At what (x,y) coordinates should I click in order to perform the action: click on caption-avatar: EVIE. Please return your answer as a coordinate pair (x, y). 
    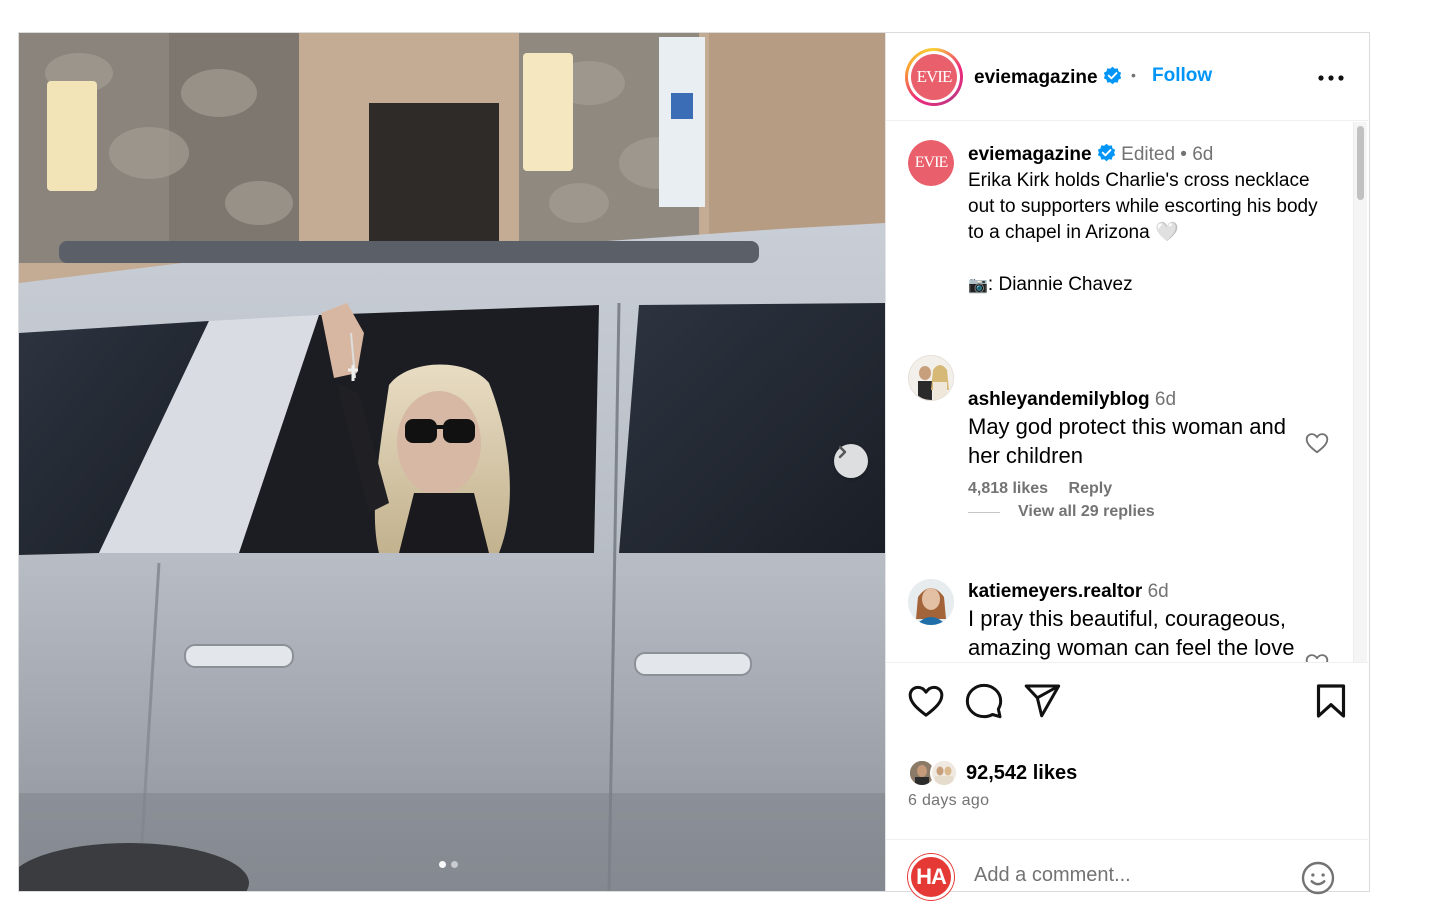
    Looking at the image, I should click on (931, 163).